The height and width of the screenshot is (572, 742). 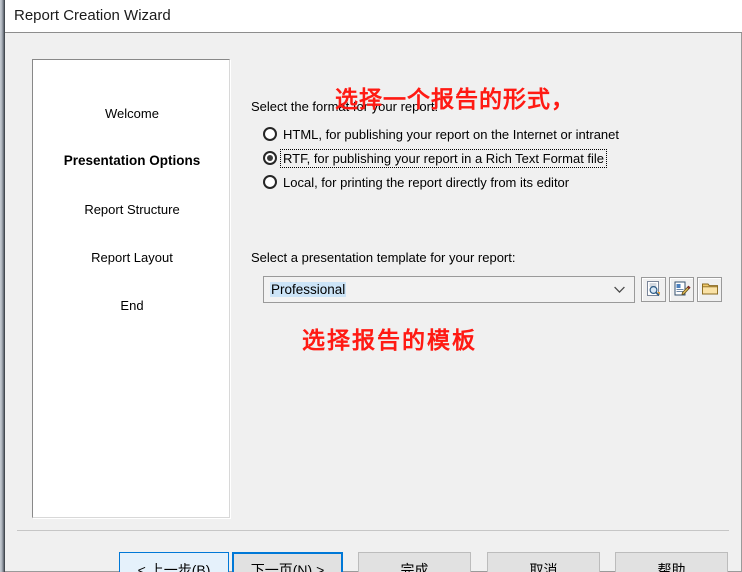 I want to click on step-report-structure: Report Structure, so click(x=132, y=209).